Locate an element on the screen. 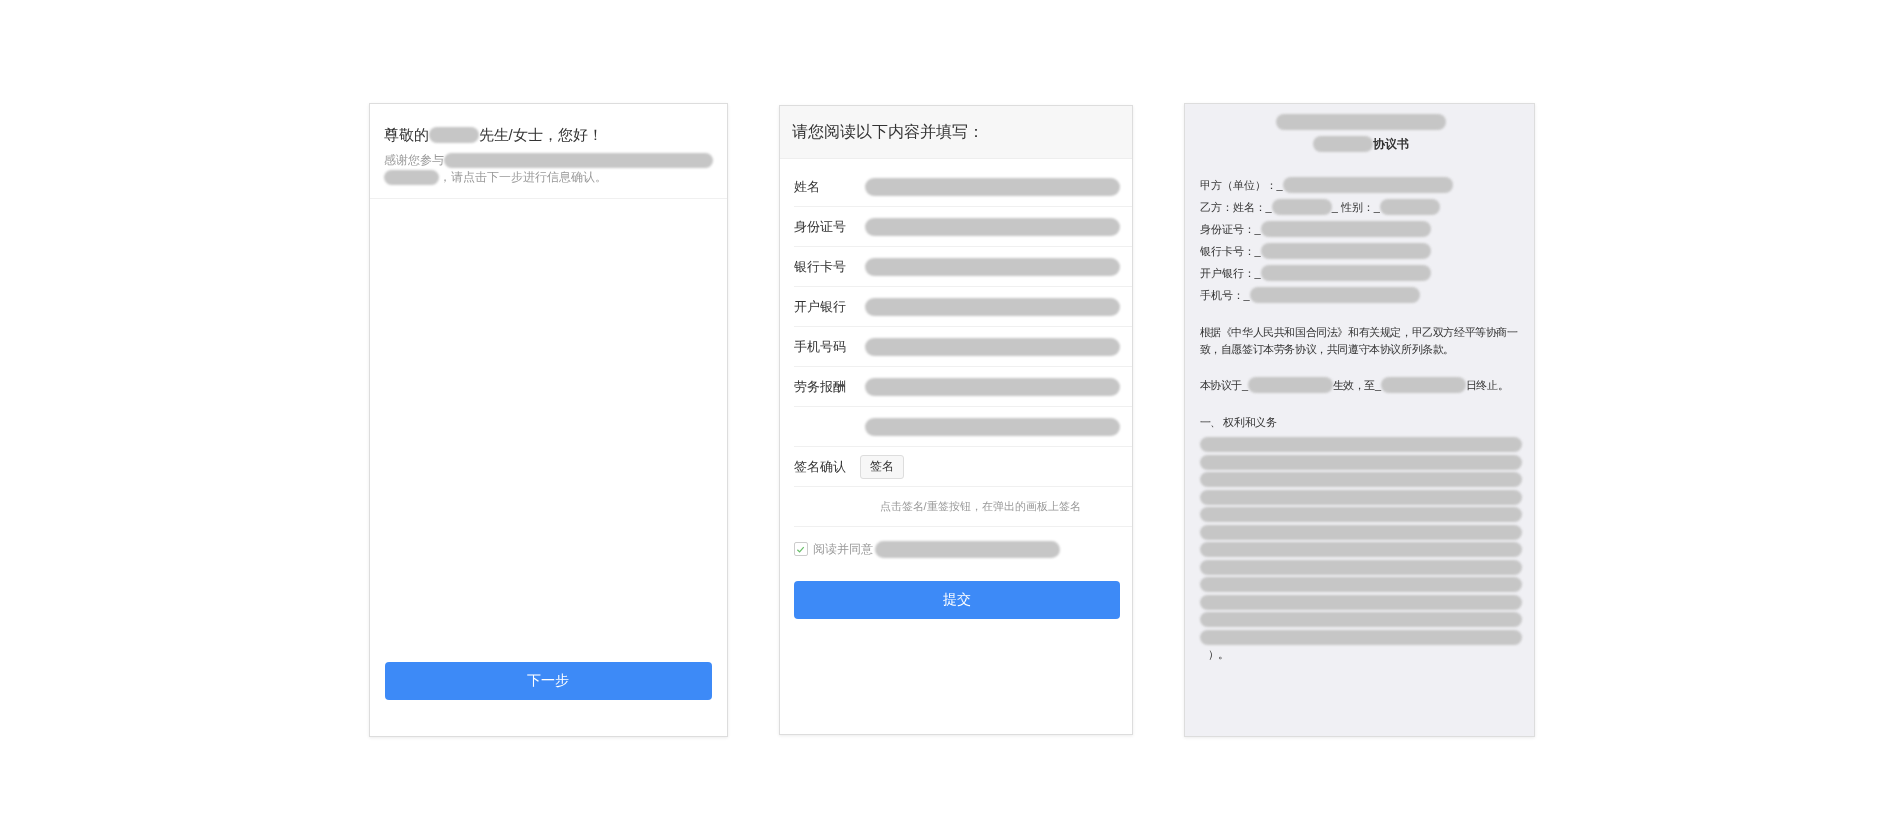 The image size is (1903, 840). text-label: 生效，至_ is located at coordinates (1356, 385).